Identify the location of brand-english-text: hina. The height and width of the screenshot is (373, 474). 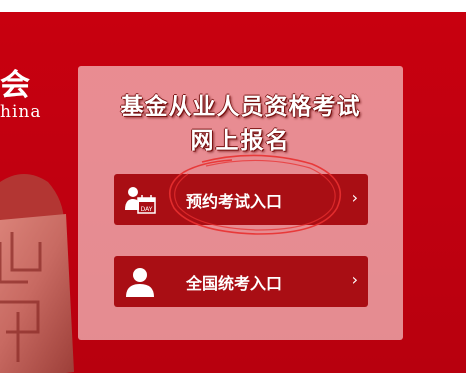
(21, 112).